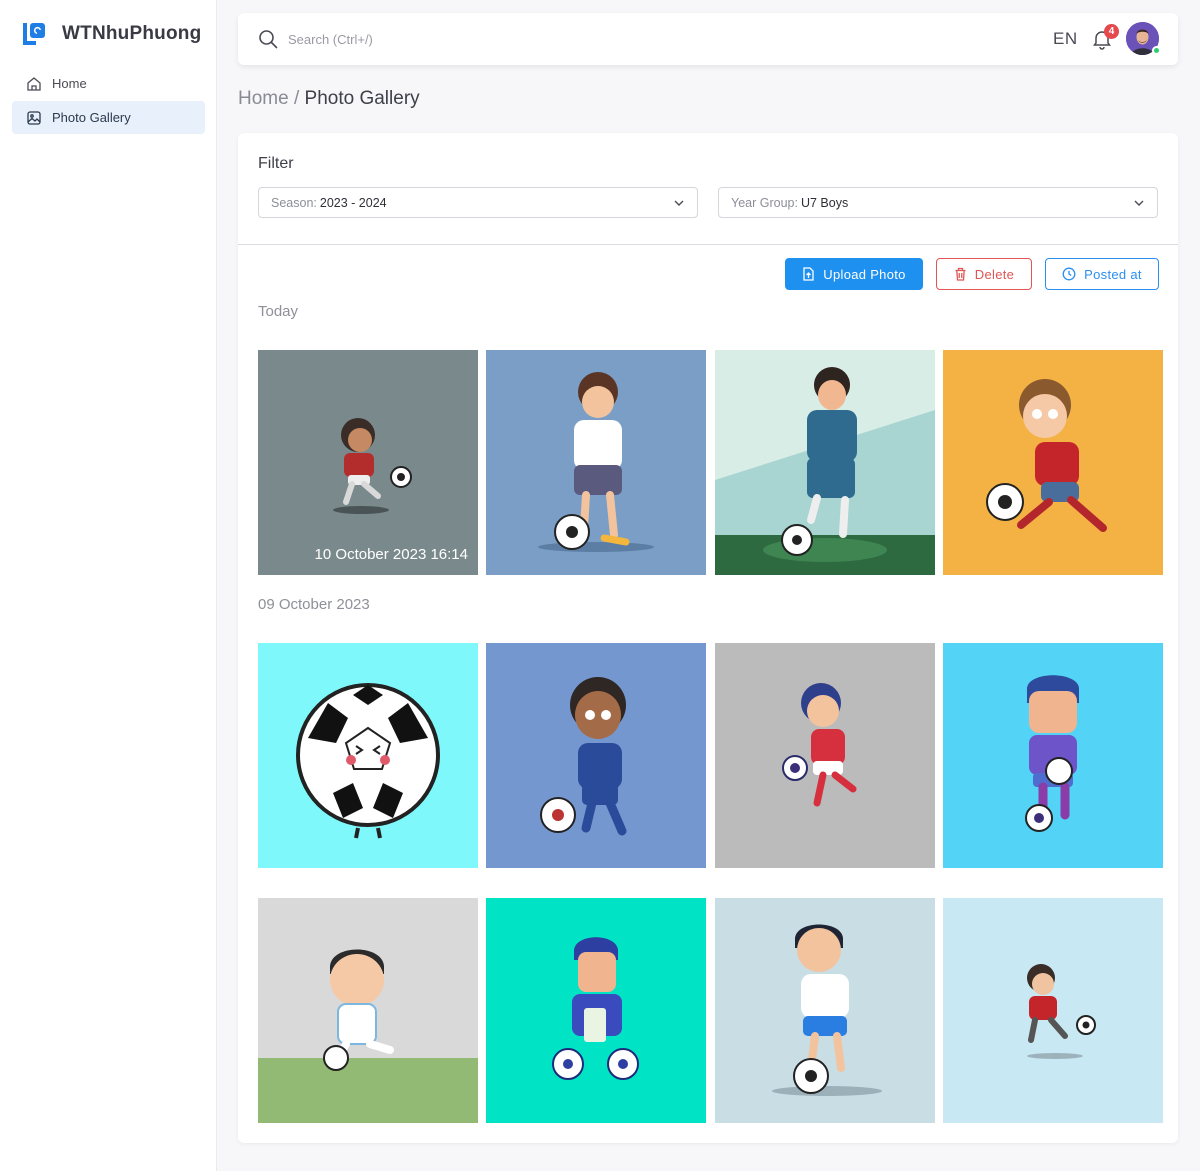 The image size is (1200, 1171). What do you see at coordinates (824, 202) in the screenshot?
I see `year-group-select-value: U7 Boys` at bounding box center [824, 202].